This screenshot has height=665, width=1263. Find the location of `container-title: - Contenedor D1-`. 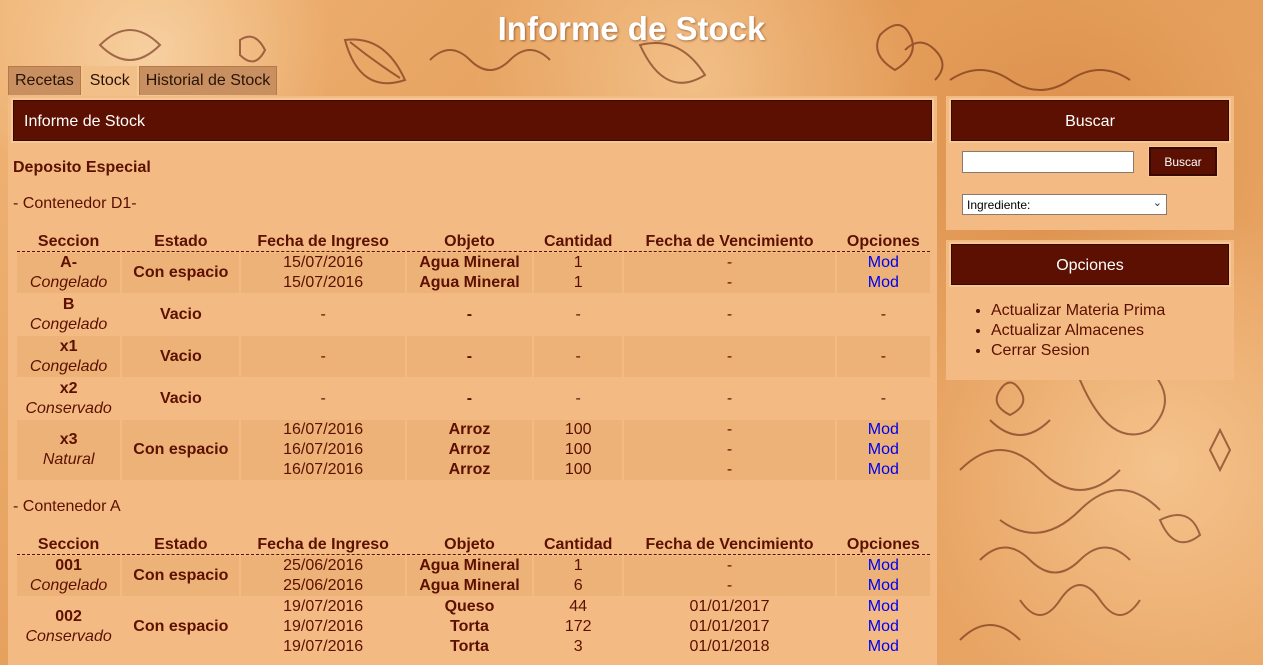

container-title: - Contenedor D1- is located at coordinates (75, 203).